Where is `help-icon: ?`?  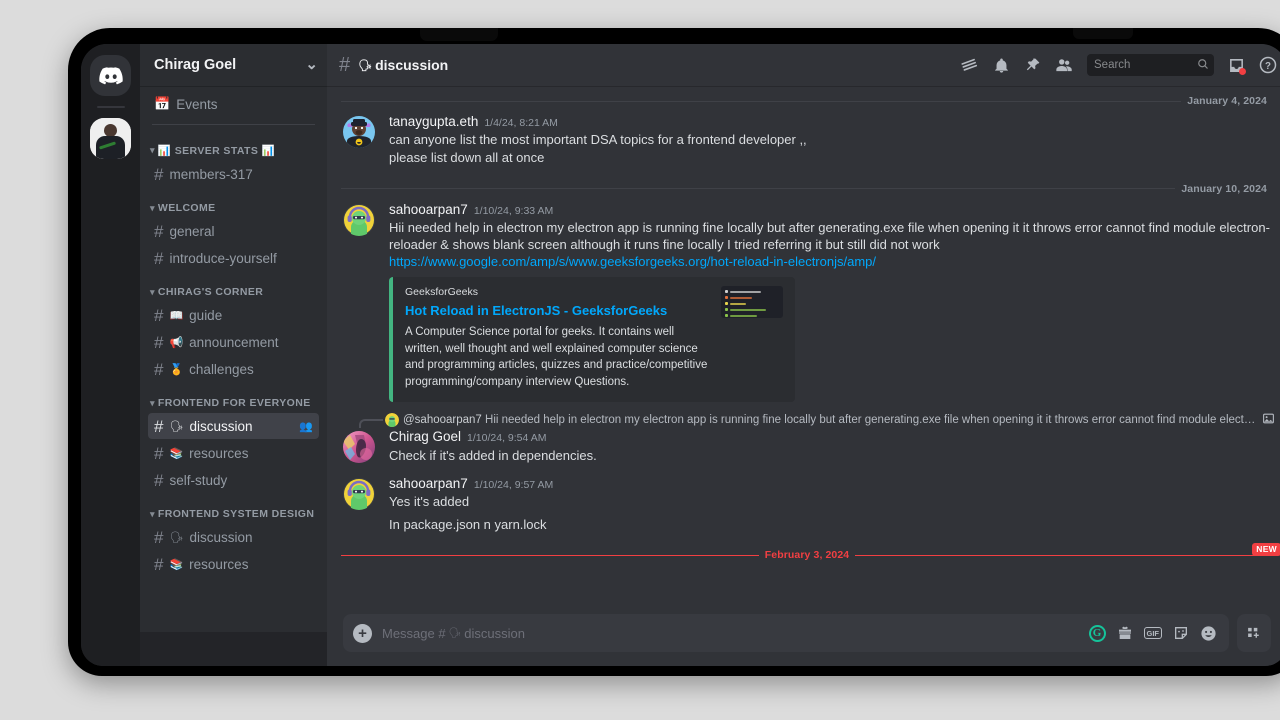
help-icon: ? is located at coordinates (1268, 65).